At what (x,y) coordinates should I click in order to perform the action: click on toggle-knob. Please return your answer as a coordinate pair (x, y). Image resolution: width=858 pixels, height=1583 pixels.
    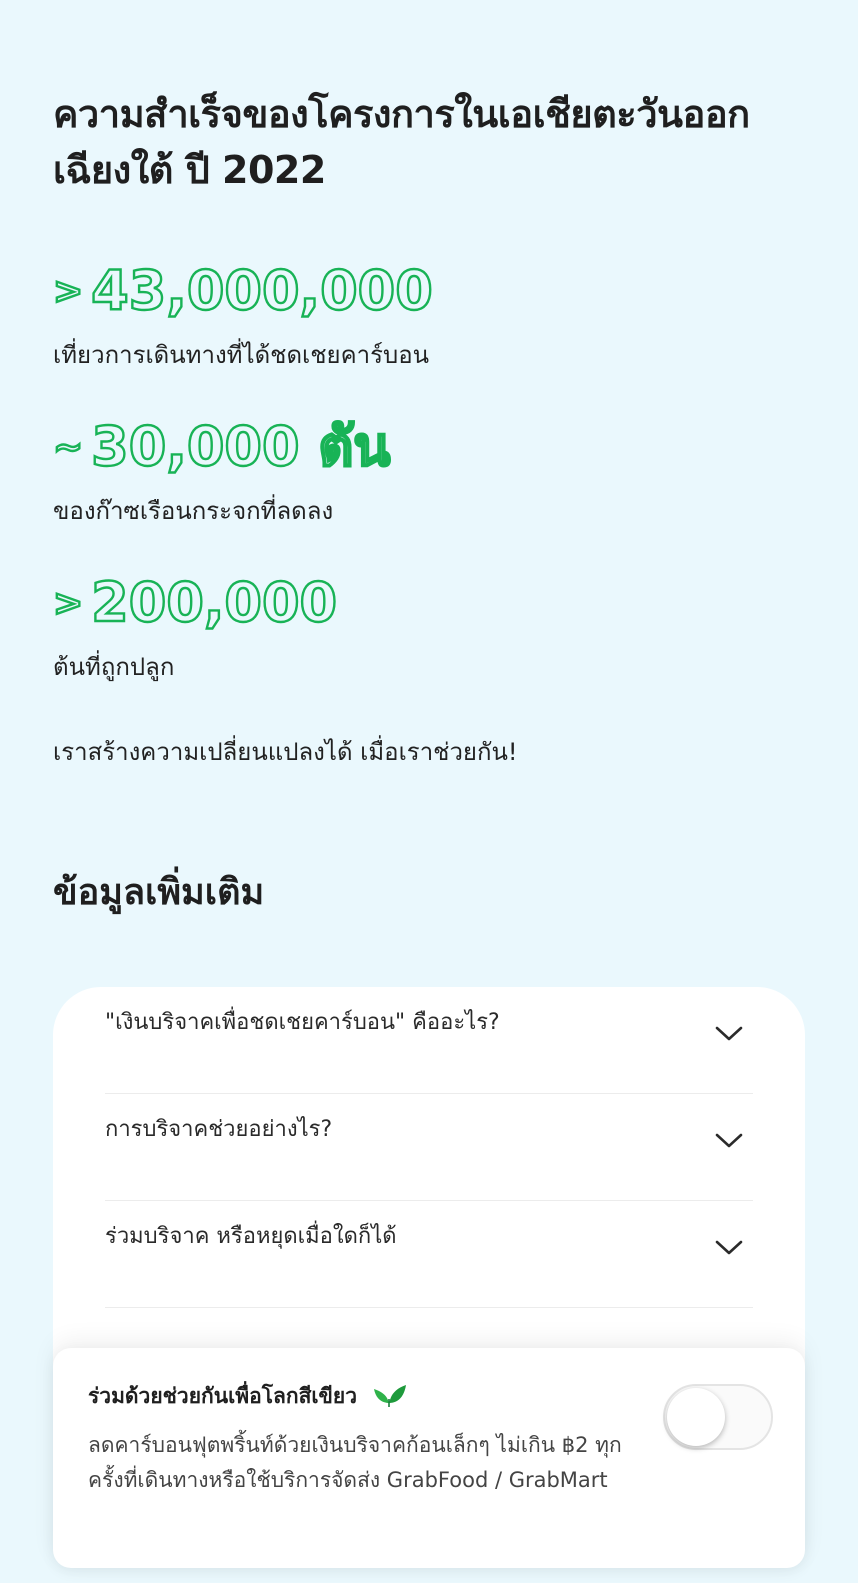
    Looking at the image, I should click on (696, 1417).